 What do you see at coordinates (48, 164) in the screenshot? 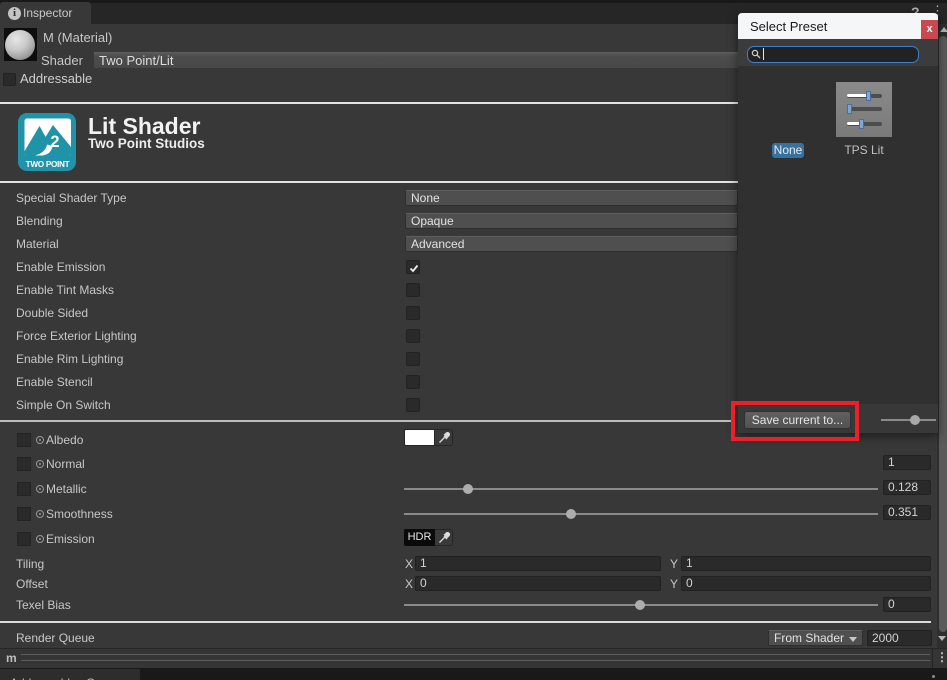
I see `svg-text: TWO POINT` at bounding box center [48, 164].